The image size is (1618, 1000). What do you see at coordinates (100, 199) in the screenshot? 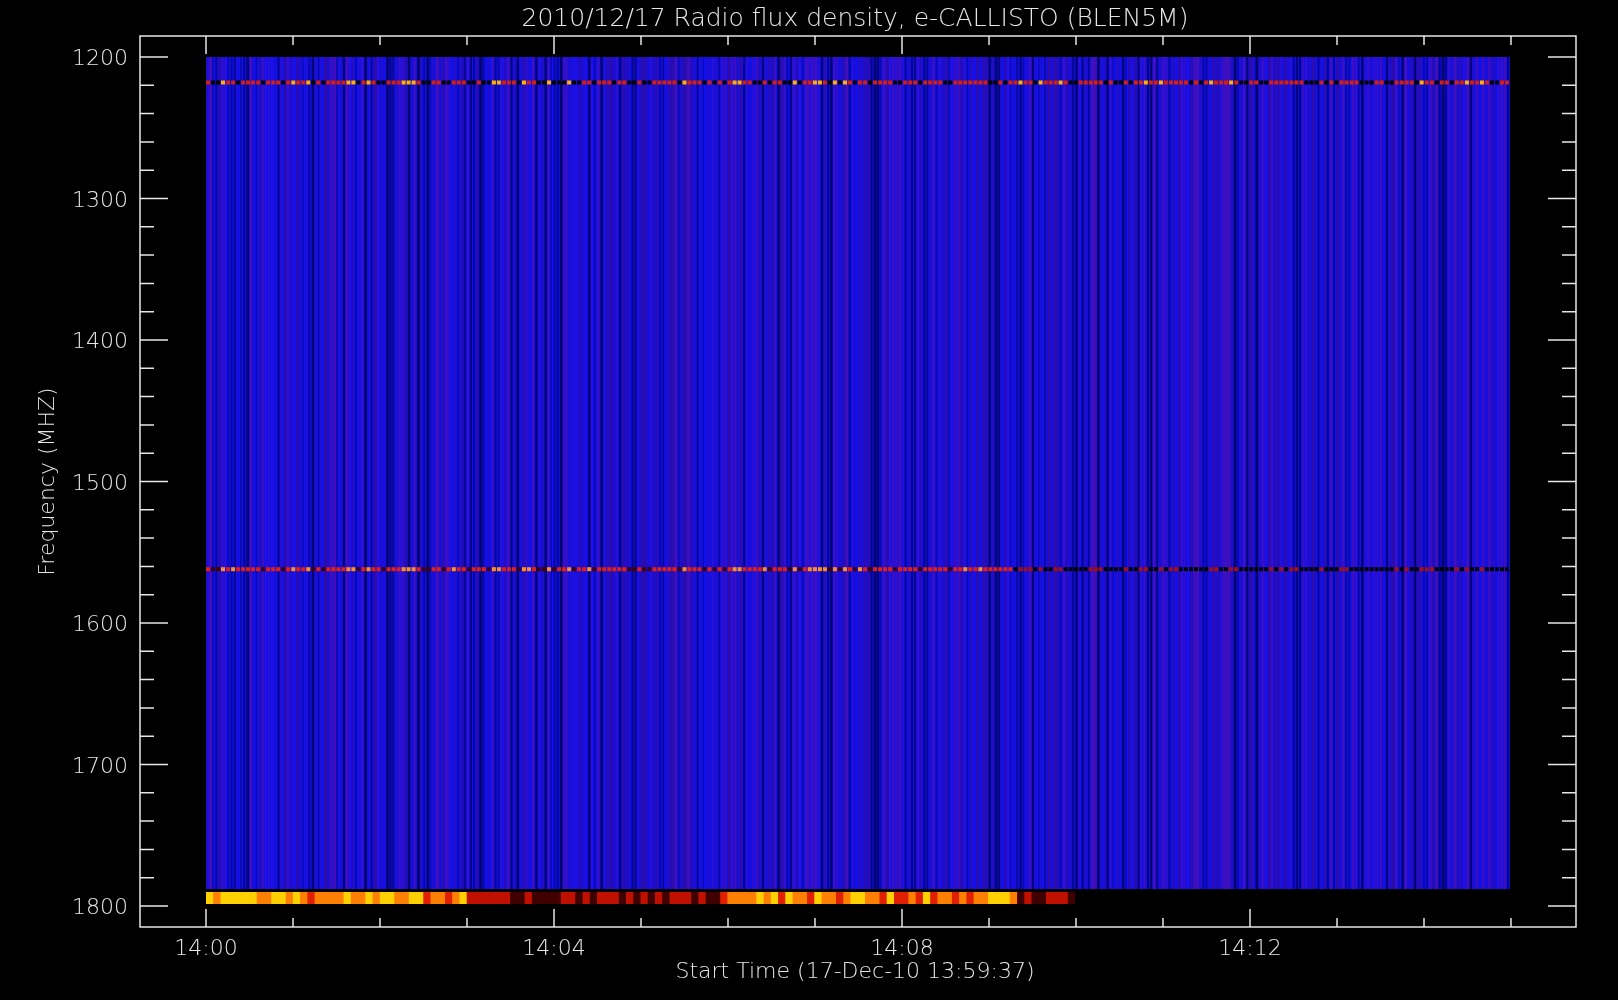
I see `tick-label: 1300` at bounding box center [100, 199].